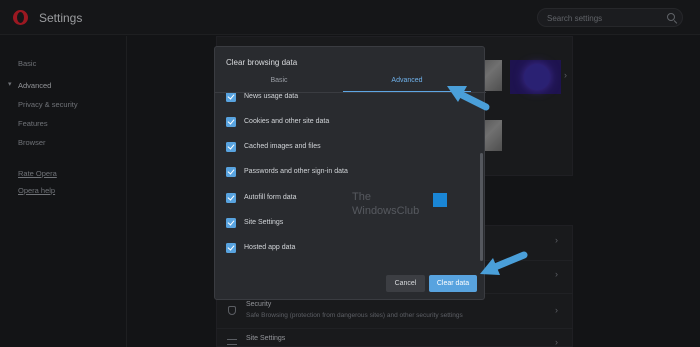  What do you see at coordinates (487, 180) in the screenshot?
I see `annotation-arrows` at bounding box center [487, 180].